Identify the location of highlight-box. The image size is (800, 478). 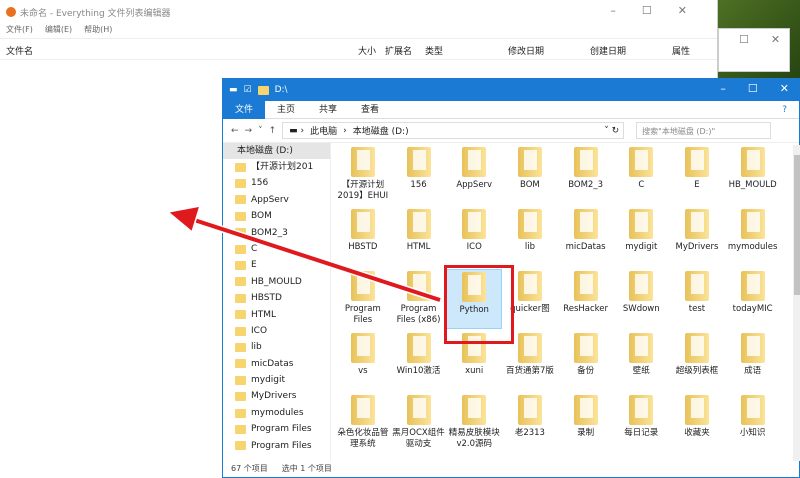
(479, 304).